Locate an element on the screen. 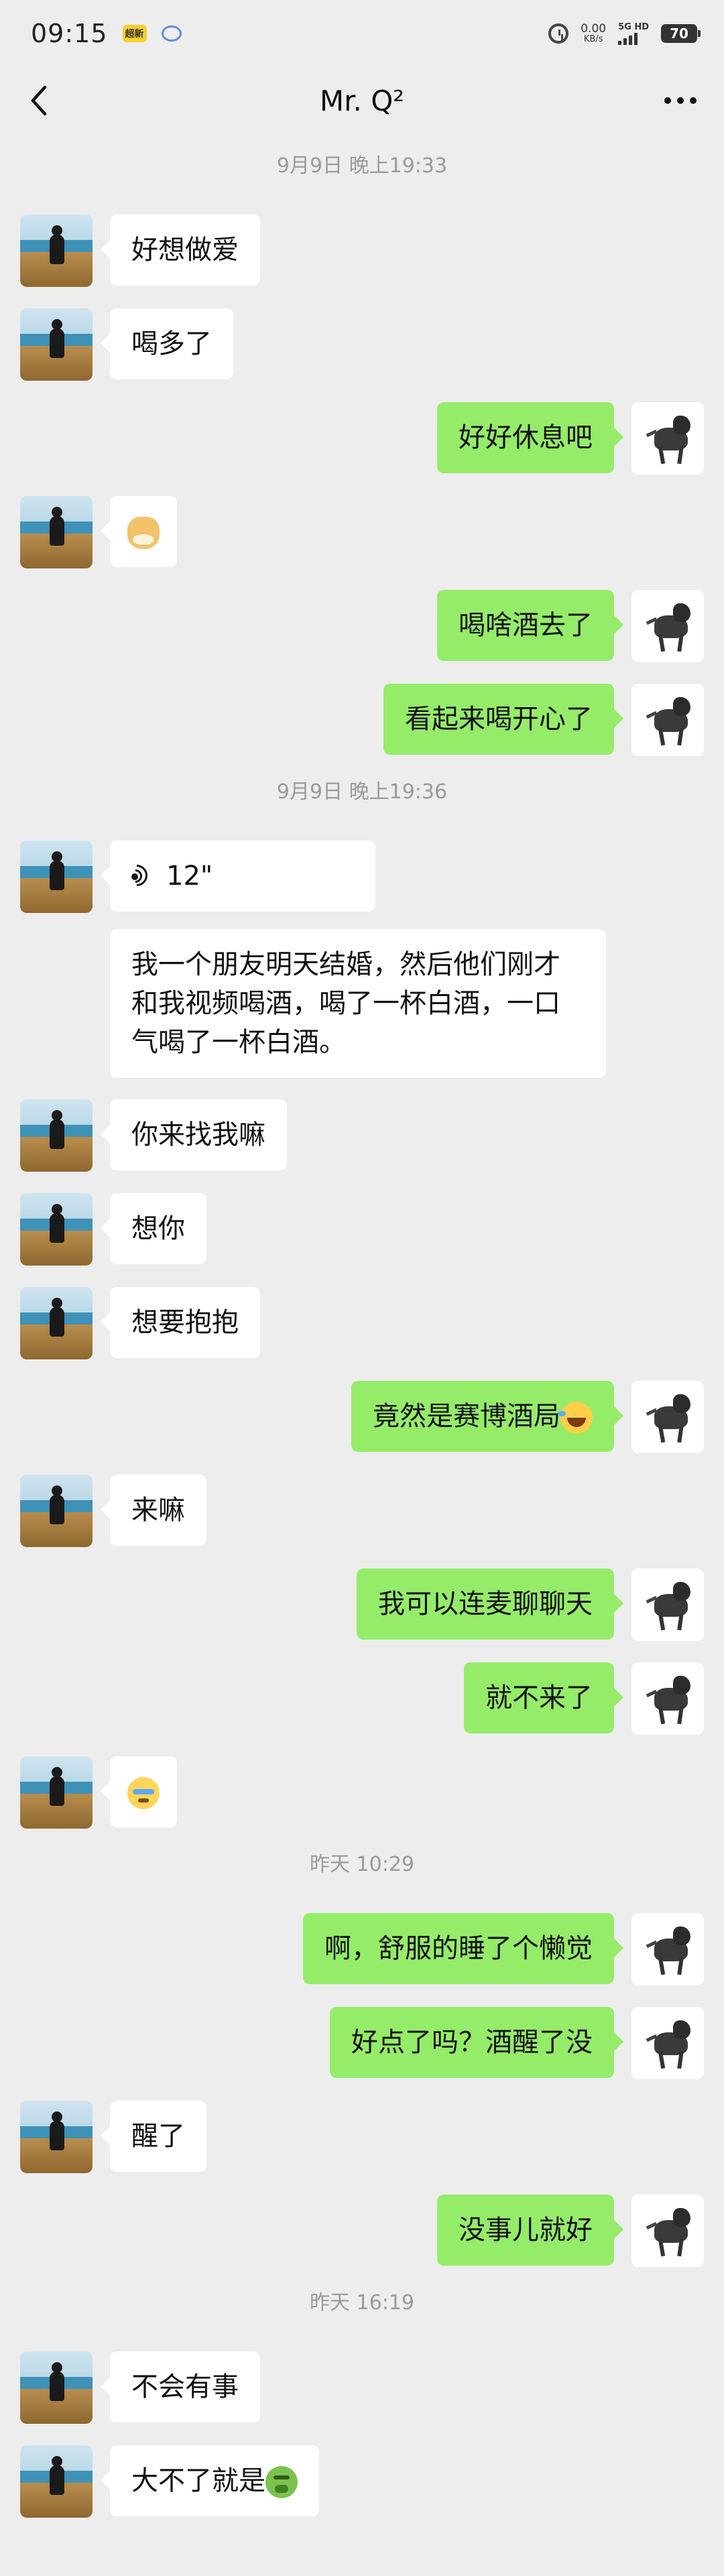  timestamp: 9月9日 晚上19:36 is located at coordinates (362, 792).